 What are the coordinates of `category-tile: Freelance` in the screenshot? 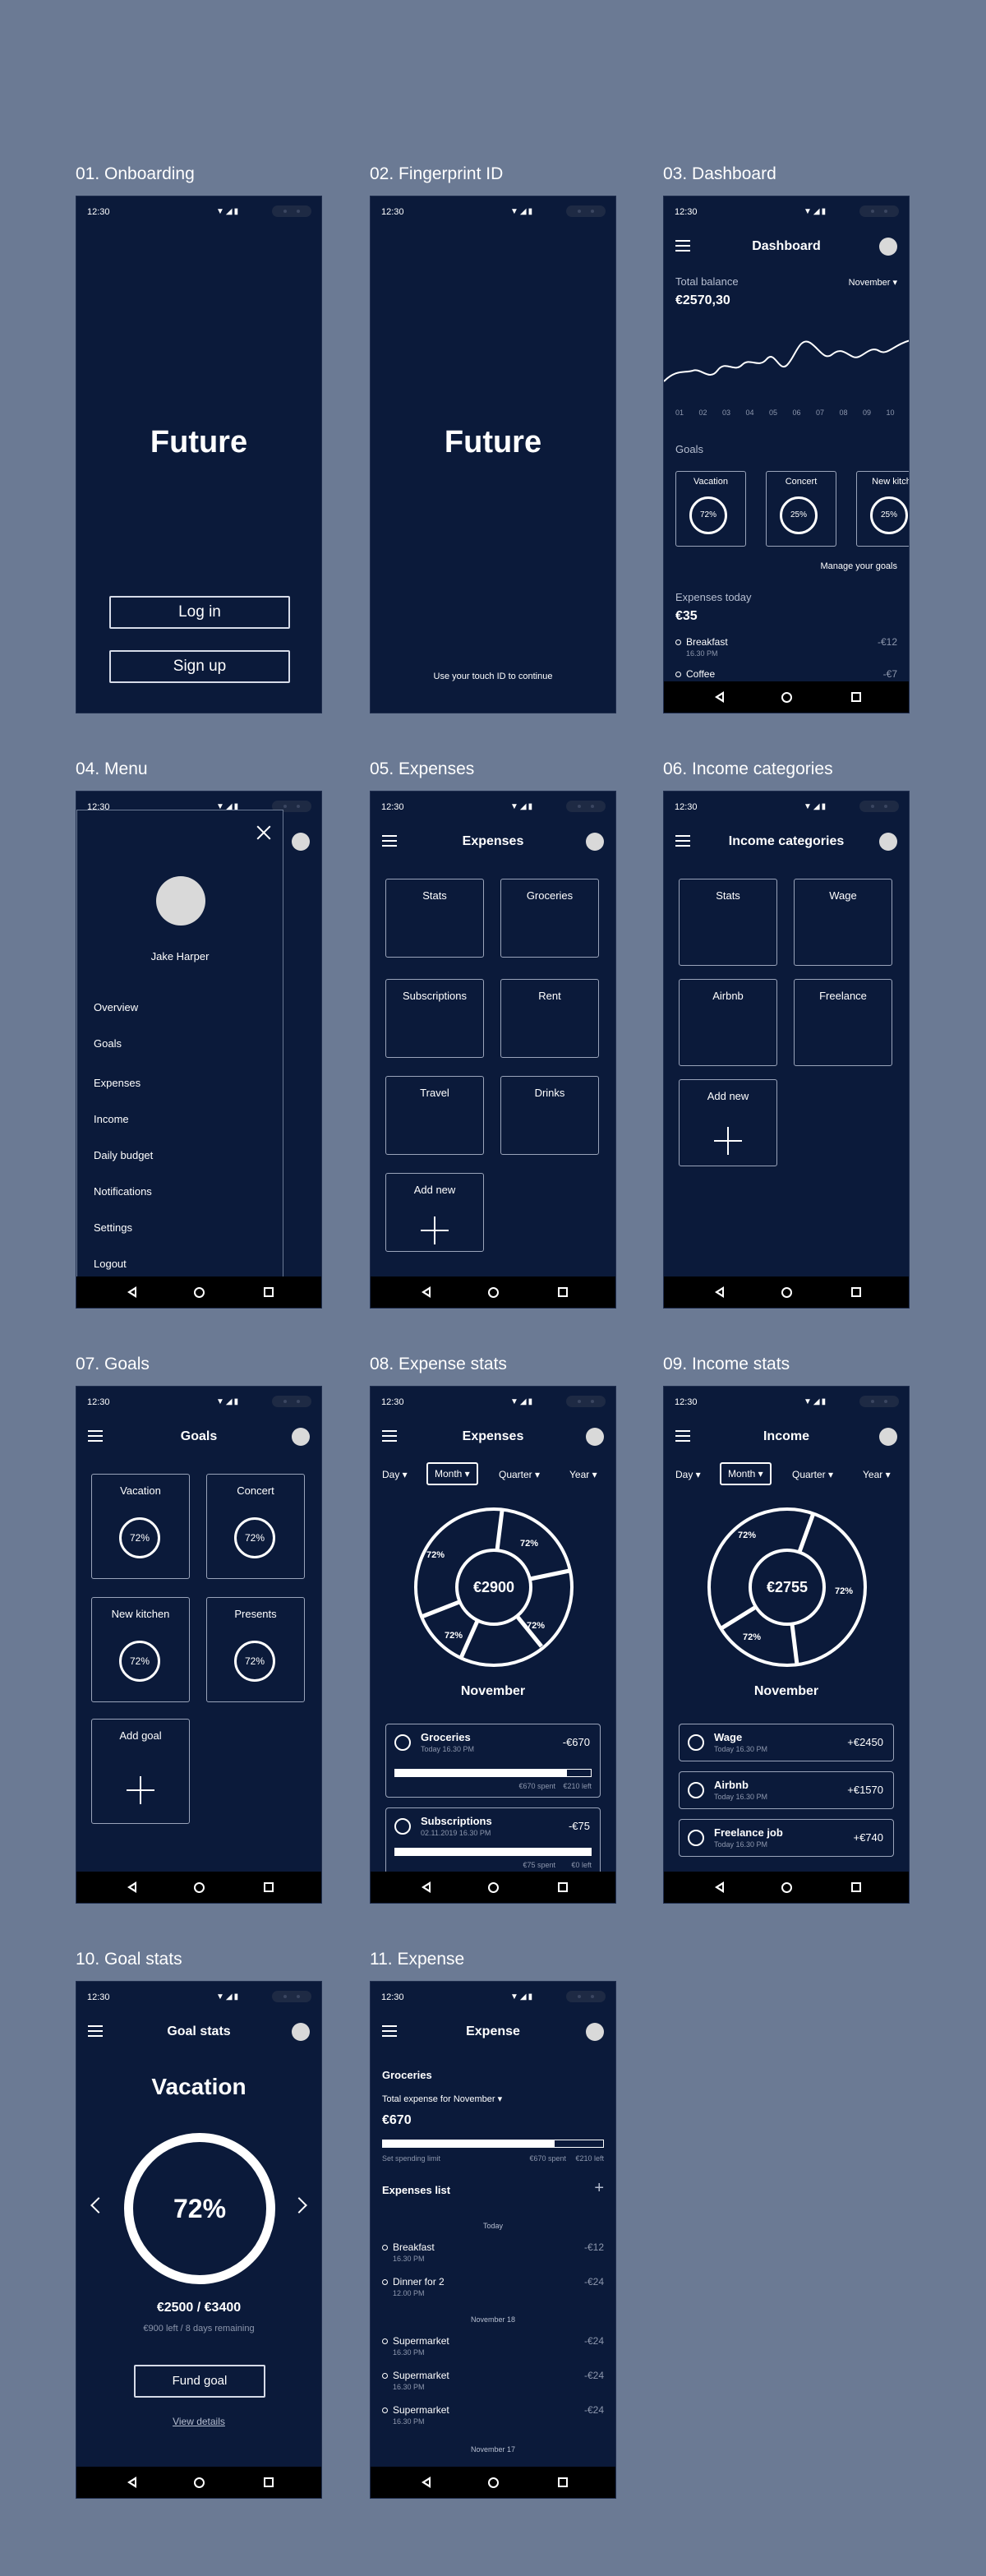 It's located at (843, 1023).